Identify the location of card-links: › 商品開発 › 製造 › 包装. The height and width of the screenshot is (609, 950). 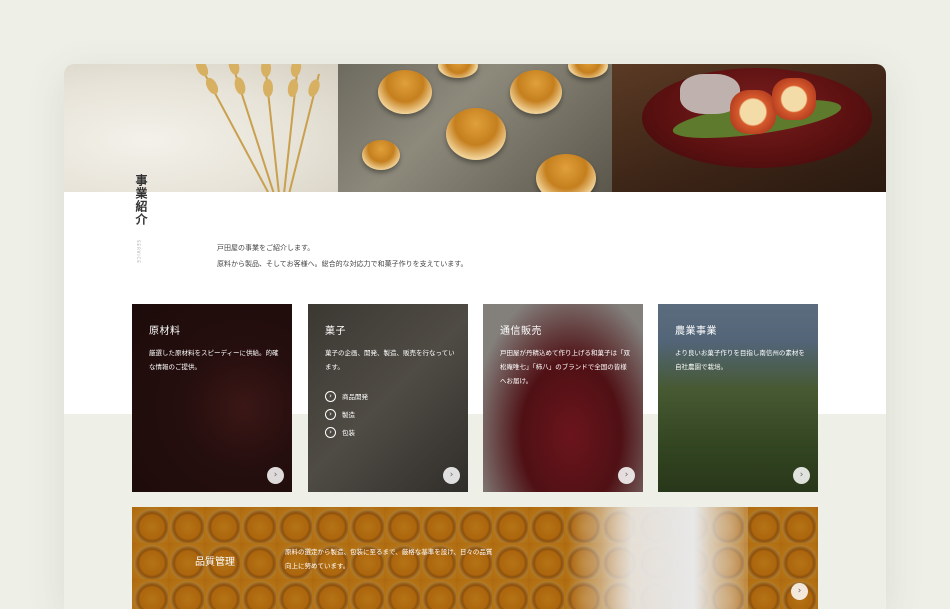
(346, 415).